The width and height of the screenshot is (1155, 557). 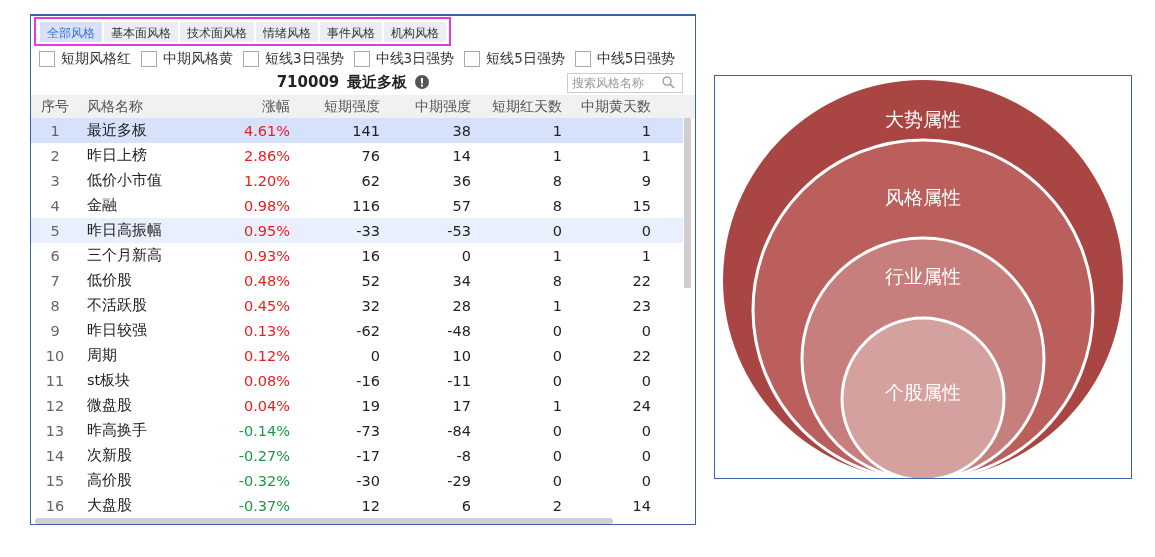 I want to click on column-header: 序号, so click(x=55, y=106).